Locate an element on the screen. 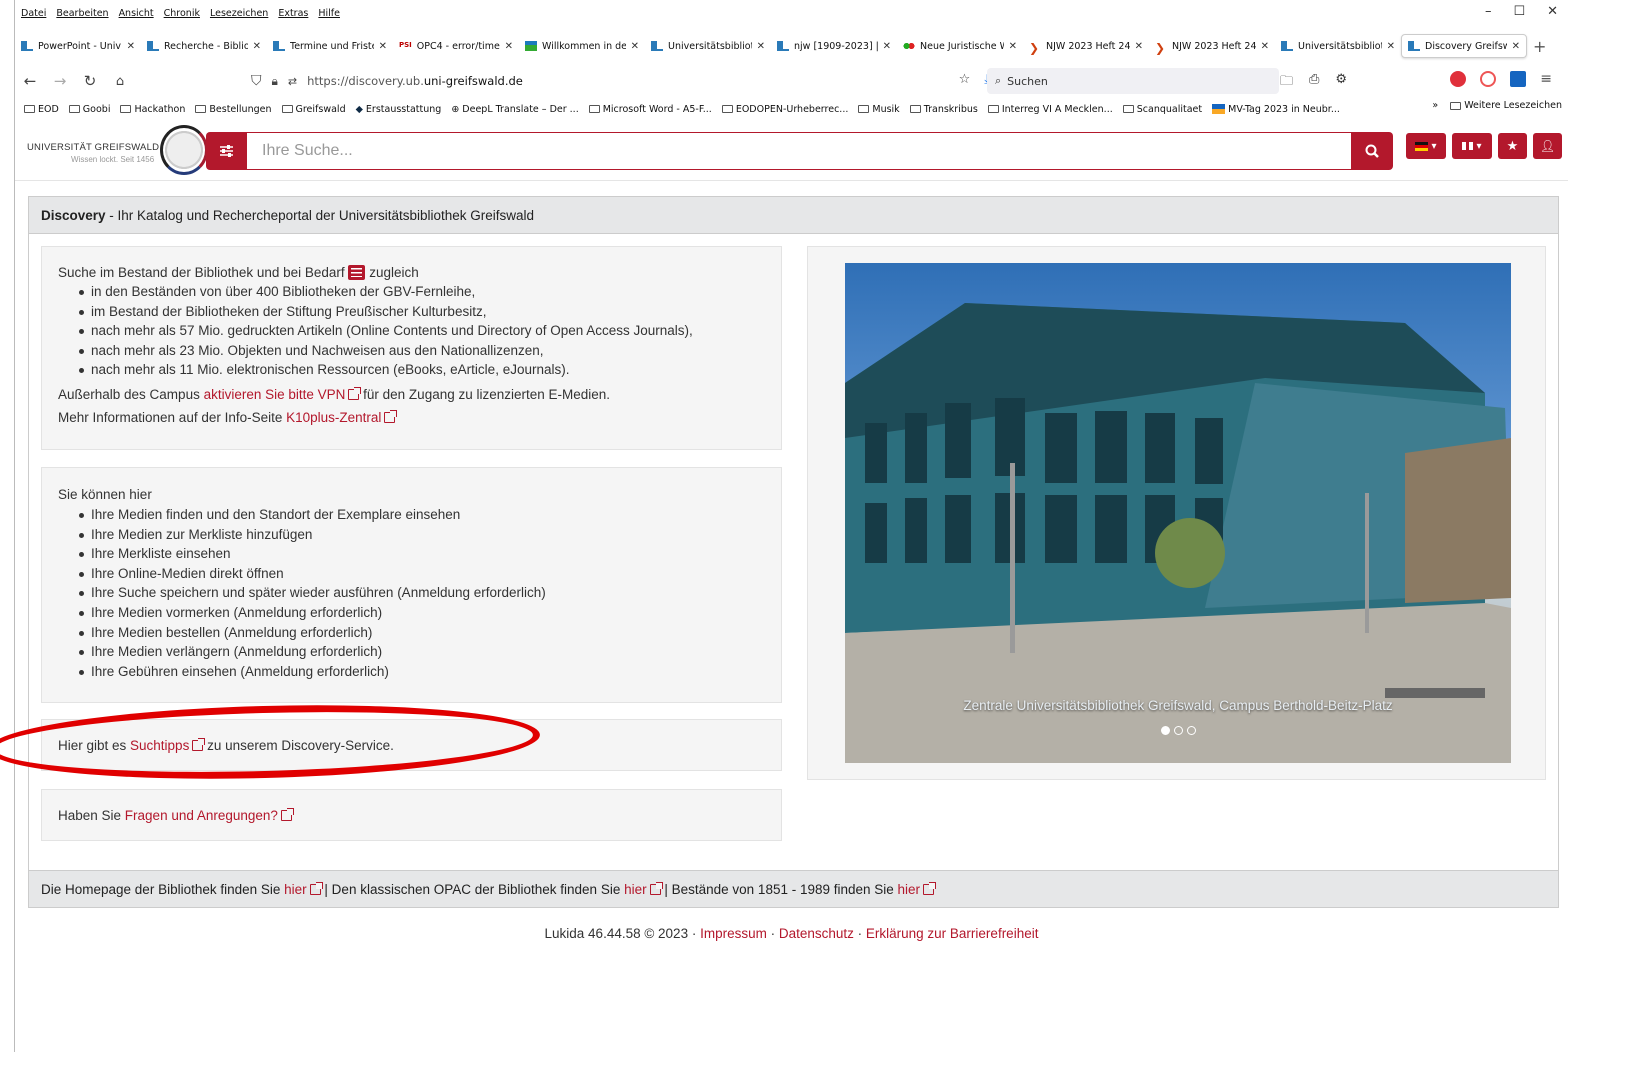 This screenshot has height=1088, width=1627. print-icon: ⎙ is located at coordinates (1314, 83).